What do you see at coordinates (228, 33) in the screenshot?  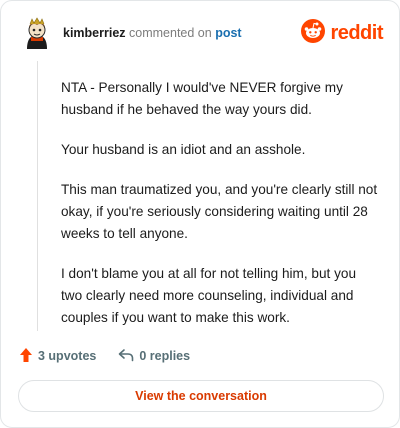 I see `post-link: post` at bounding box center [228, 33].